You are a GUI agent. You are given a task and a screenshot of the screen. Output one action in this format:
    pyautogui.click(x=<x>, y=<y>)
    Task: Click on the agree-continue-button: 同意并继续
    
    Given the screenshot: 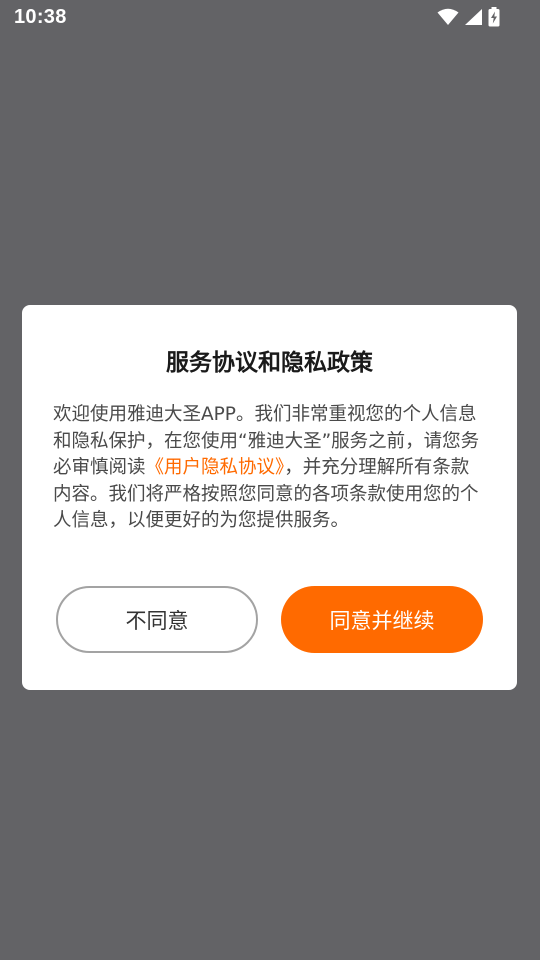 What is the action you would take?
    pyautogui.click(x=382, y=619)
    